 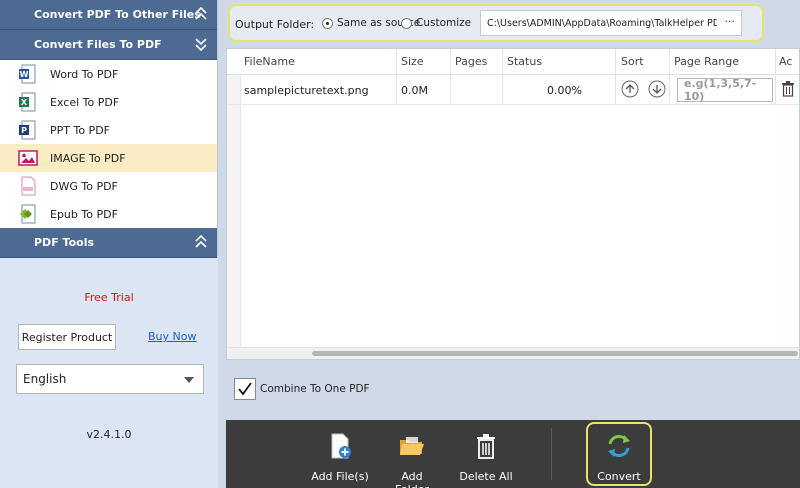 What do you see at coordinates (412, 61) in the screenshot?
I see `column-header-size: Size` at bounding box center [412, 61].